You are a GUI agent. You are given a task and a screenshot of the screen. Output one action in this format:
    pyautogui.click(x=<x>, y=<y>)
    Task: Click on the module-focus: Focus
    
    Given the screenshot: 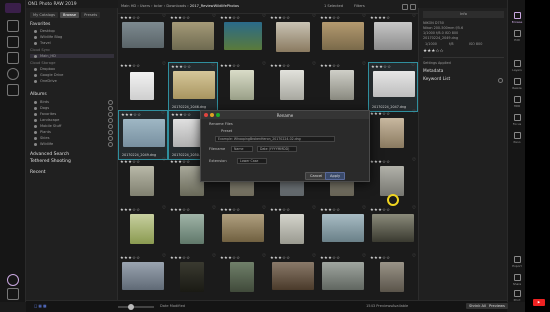 What is the action you would take?
    pyautogui.click(x=517, y=120)
    